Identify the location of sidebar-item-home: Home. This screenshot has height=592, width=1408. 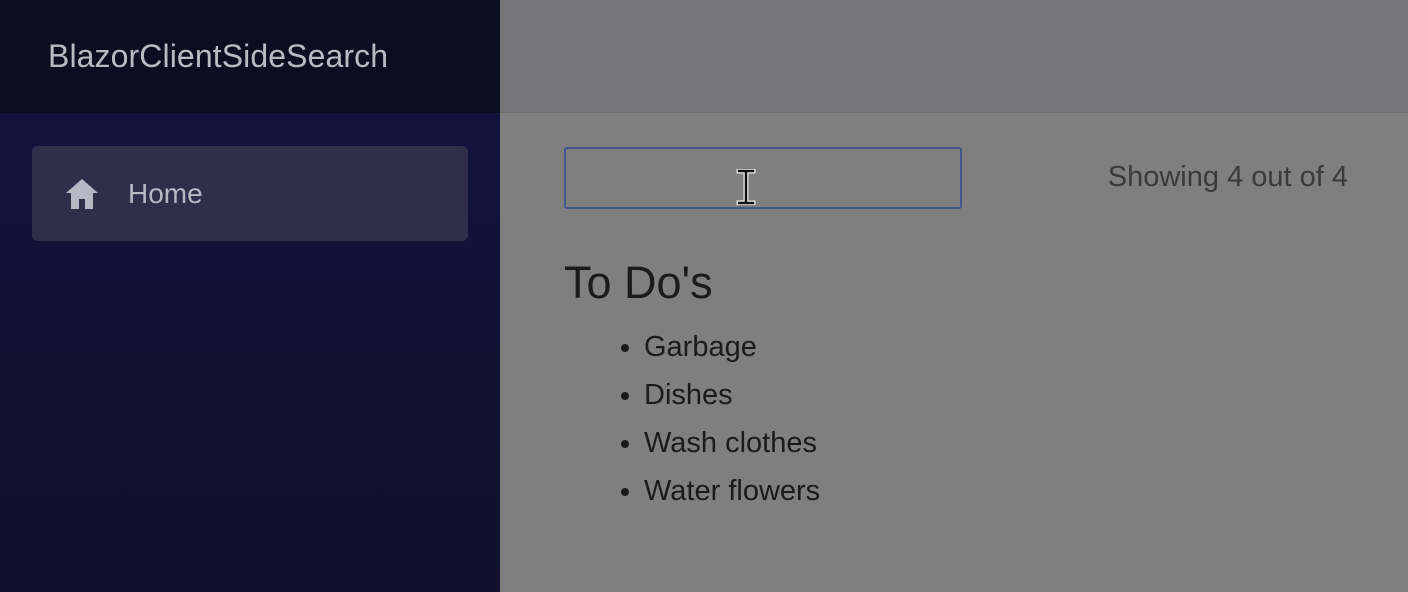
(250, 193).